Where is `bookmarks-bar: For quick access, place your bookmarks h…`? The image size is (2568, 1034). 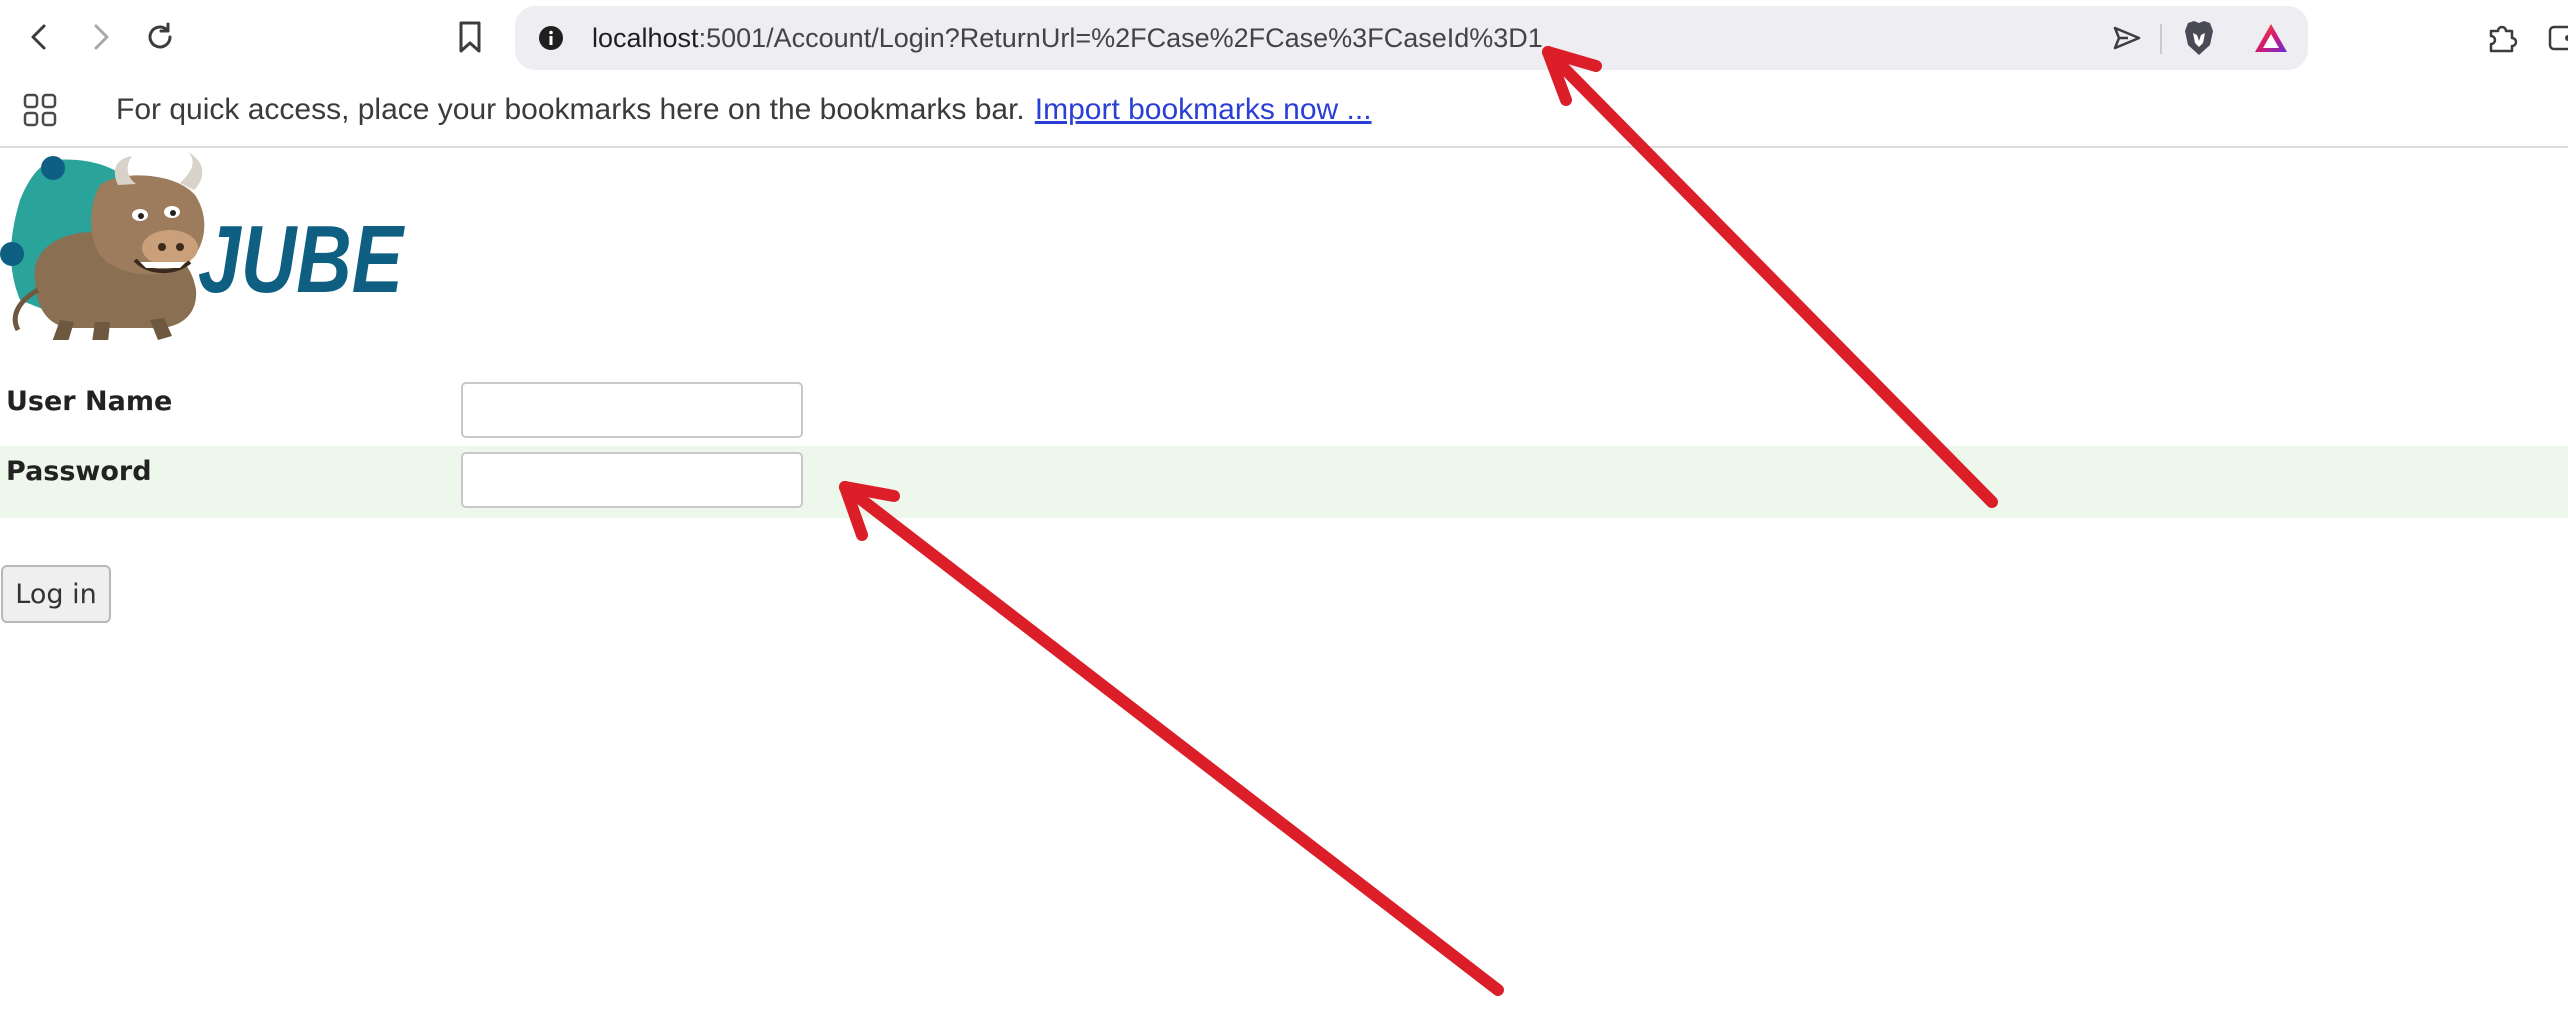
bookmarks-bar: For quick access, place your bookmarks h… is located at coordinates (1284, 111).